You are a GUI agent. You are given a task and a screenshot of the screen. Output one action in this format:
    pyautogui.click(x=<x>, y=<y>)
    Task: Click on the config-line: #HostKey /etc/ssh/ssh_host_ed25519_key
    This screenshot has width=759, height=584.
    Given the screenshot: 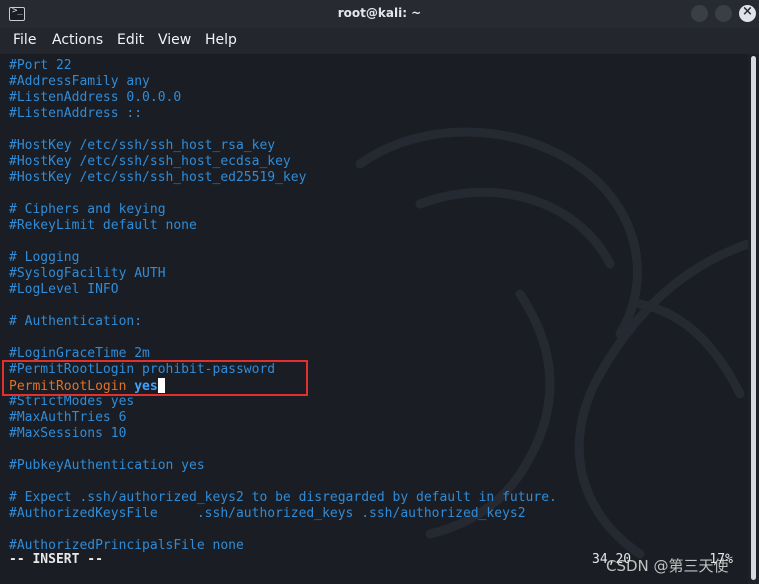 What is the action you would take?
    pyautogui.click(x=158, y=177)
    